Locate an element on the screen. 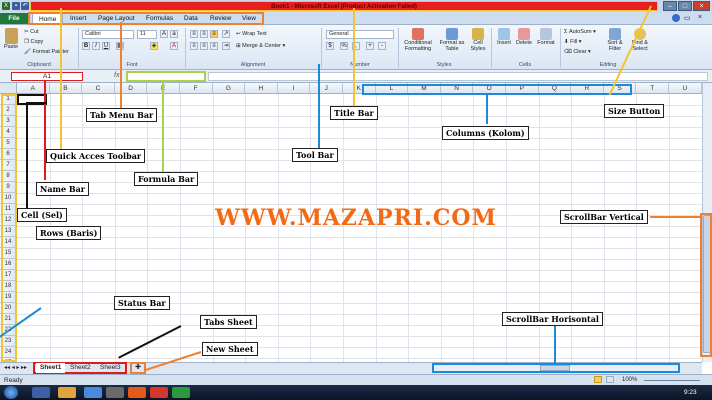  align-top-icon: ≡ is located at coordinates (194, 34).